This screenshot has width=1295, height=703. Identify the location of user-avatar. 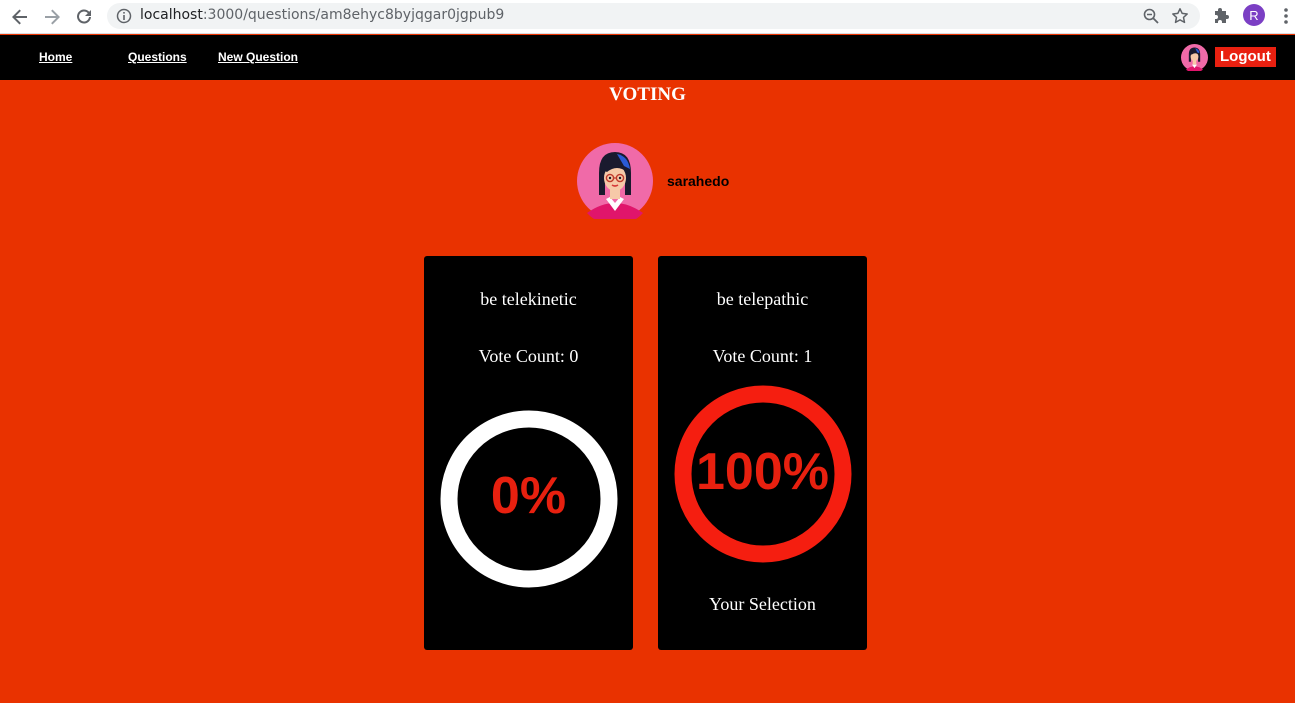
(1194, 57).